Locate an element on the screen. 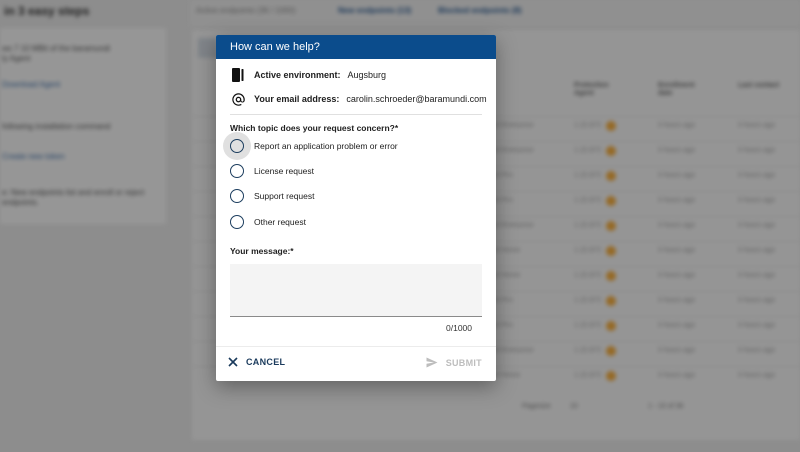 Image resolution: width=800 pixels, height=452 pixels. topic-option-problem: Report an application problem or error is located at coordinates (310, 146).